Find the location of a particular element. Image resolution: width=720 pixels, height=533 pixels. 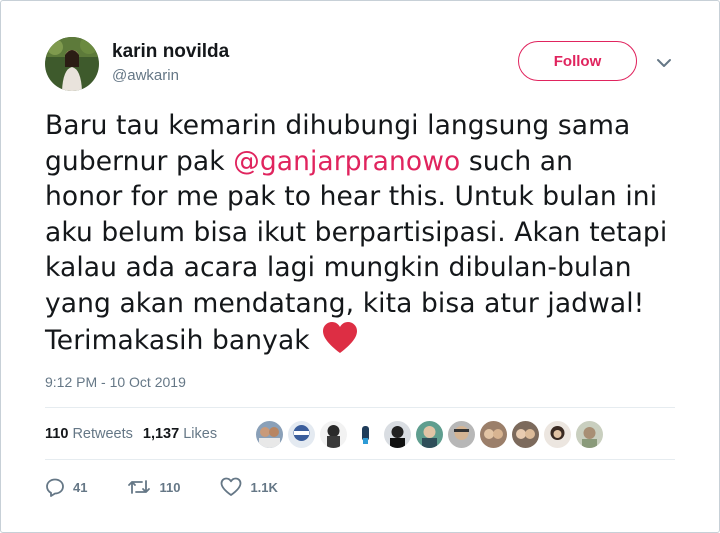

tweet-line-part: gubernur pak is located at coordinates (139, 161).